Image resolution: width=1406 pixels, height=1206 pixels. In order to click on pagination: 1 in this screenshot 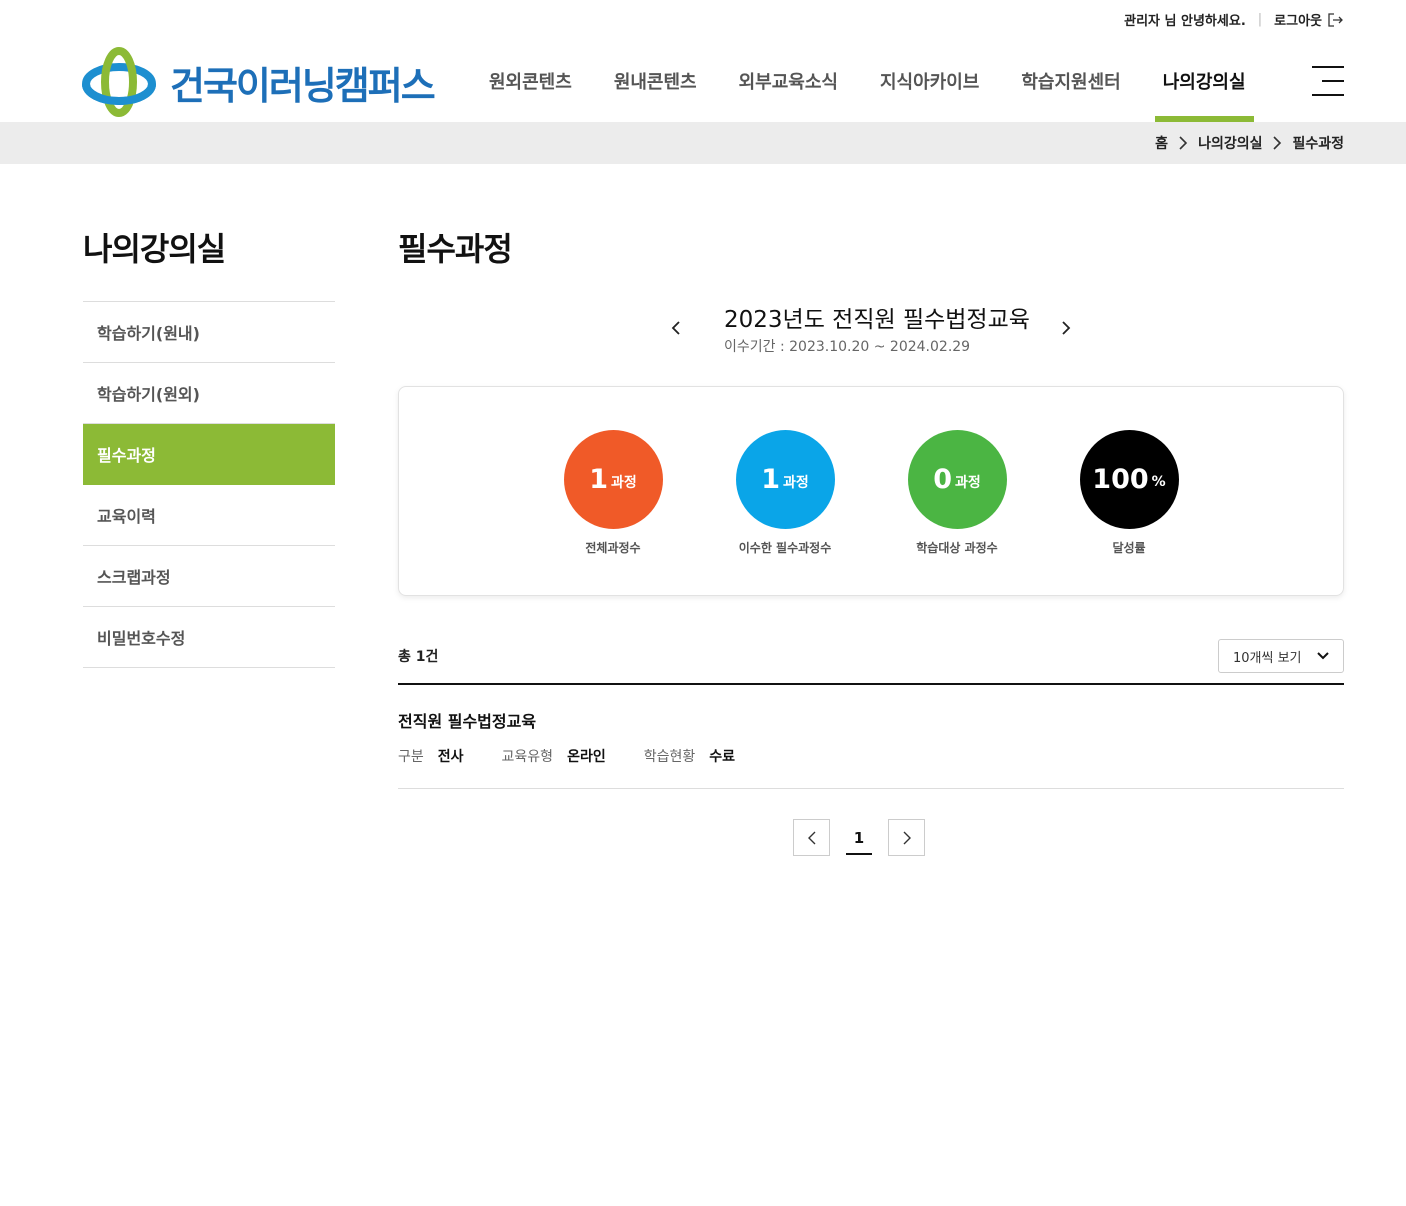, I will do `click(859, 837)`.